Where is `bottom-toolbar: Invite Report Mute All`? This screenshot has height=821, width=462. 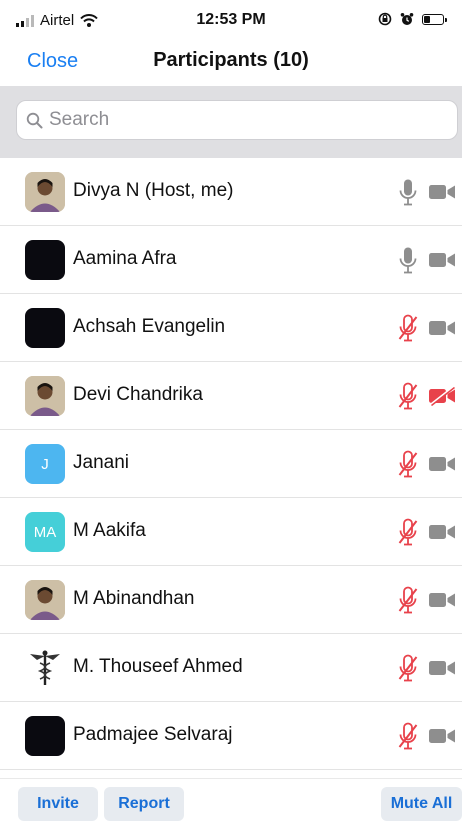
bottom-toolbar: Invite Report Mute All is located at coordinates (231, 799).